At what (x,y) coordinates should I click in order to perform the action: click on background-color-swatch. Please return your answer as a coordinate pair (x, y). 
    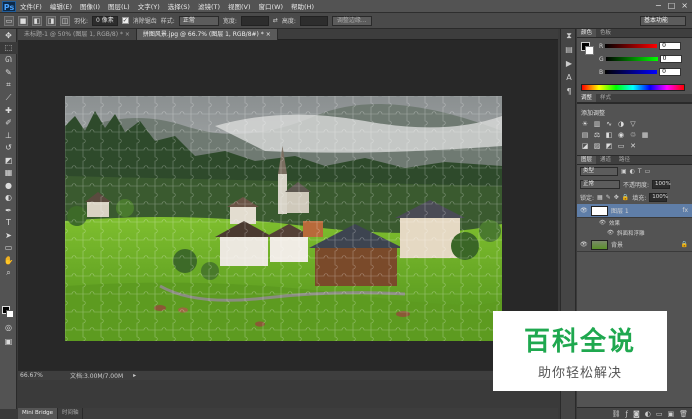
    Looking at the image, I should click on (10, 314).